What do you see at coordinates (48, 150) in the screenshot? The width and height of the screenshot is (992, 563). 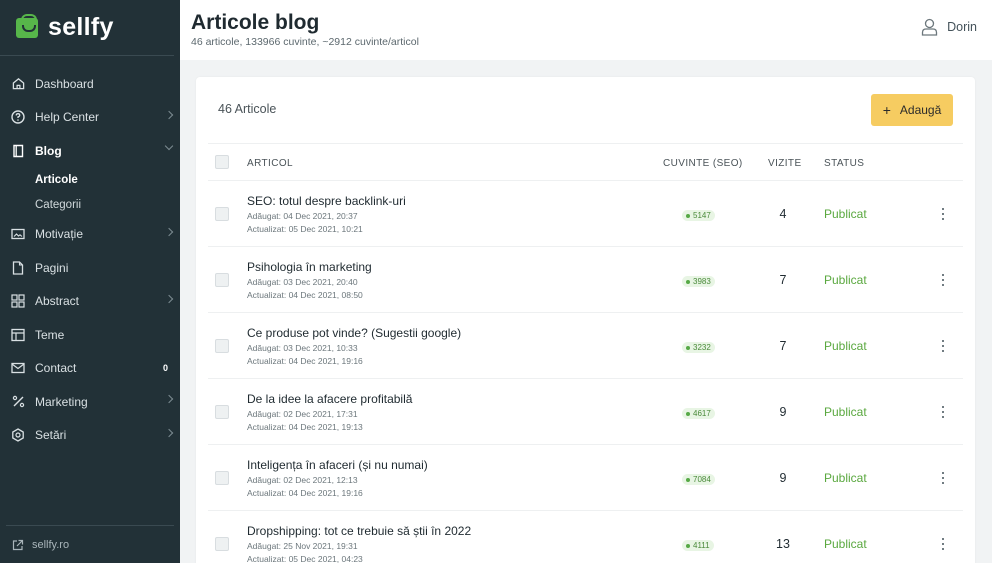 I see `sidebar-item-label: Blog` at bounding box center [48, 150].